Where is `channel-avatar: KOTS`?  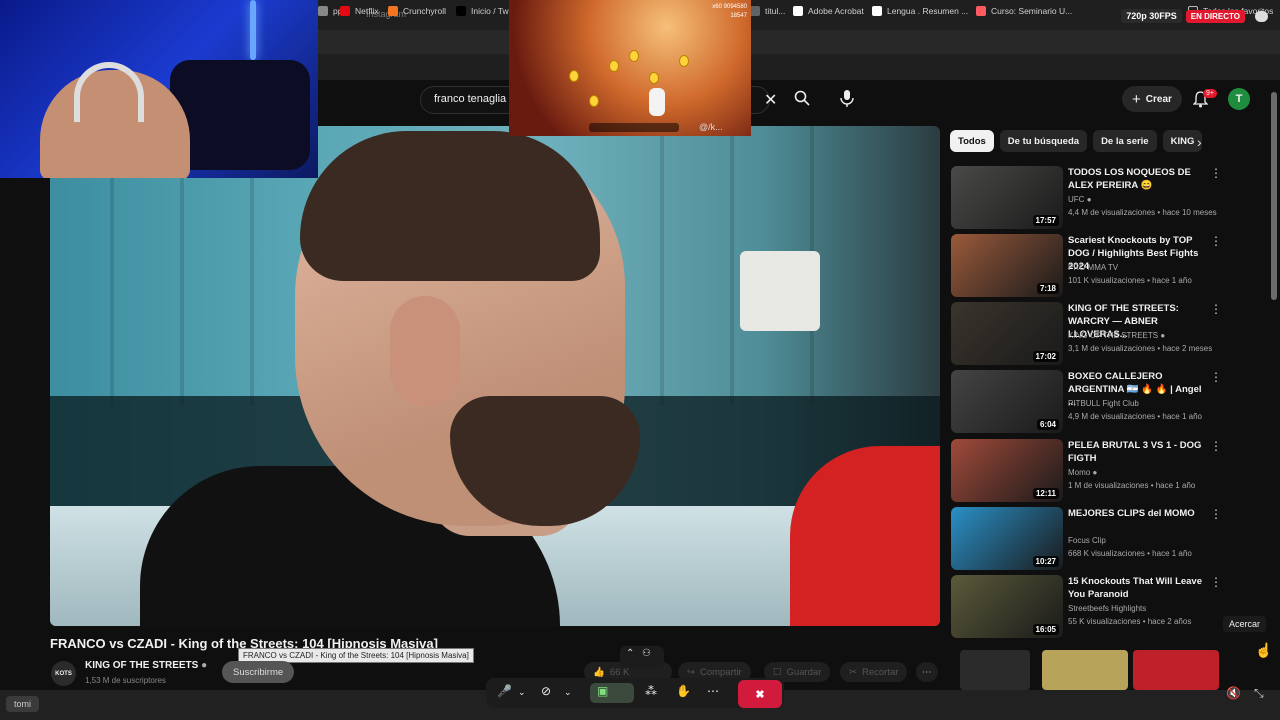 channel-avatar: KOTS is located at coordinates (63, 673).